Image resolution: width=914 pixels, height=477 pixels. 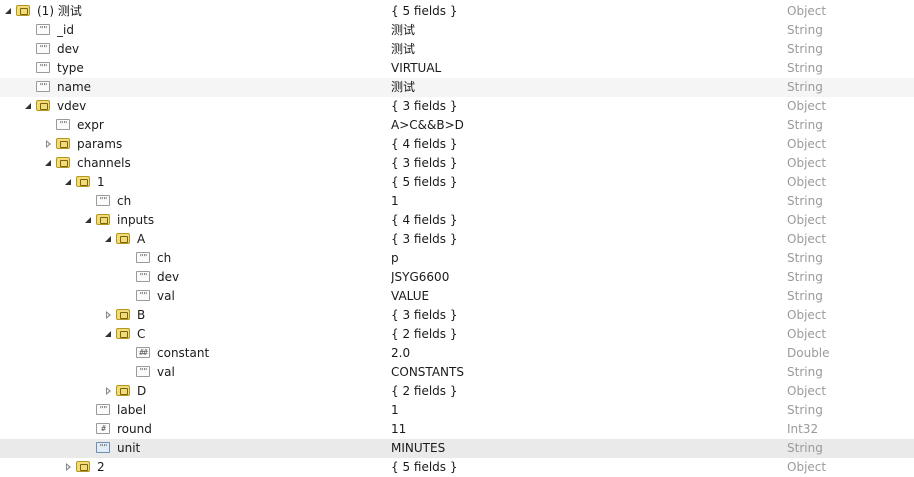 What do you see at coordinates (457, 467) in the screenshot?
I see `tree-row: 2 { 5 fields } Object` at bounding box center [457, 467].